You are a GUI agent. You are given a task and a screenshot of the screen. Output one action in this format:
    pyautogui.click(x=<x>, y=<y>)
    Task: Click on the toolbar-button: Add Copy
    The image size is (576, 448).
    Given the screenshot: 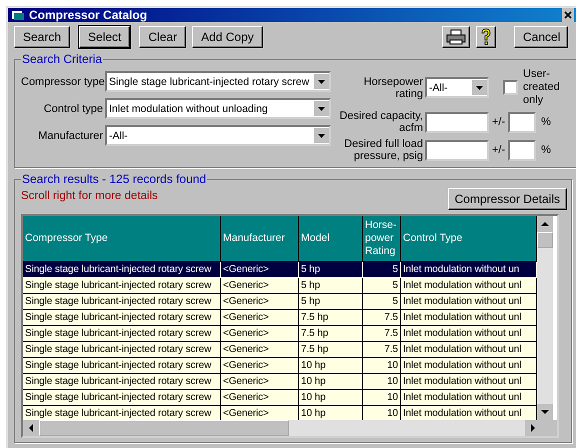 What is the action you would take?
    pyautogui.click(x=227, y=37)
    